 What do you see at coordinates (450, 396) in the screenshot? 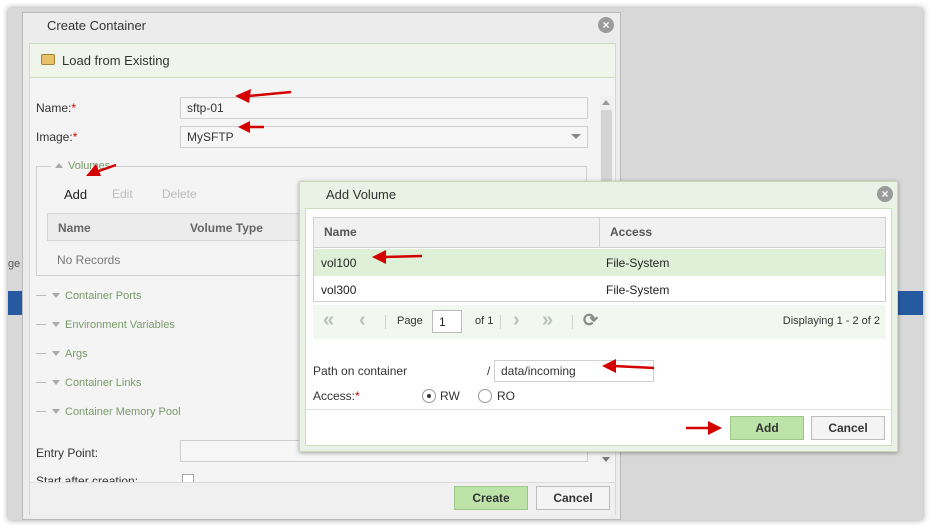
I see `access-rw-label: RW` at bounding box center [450, 396].